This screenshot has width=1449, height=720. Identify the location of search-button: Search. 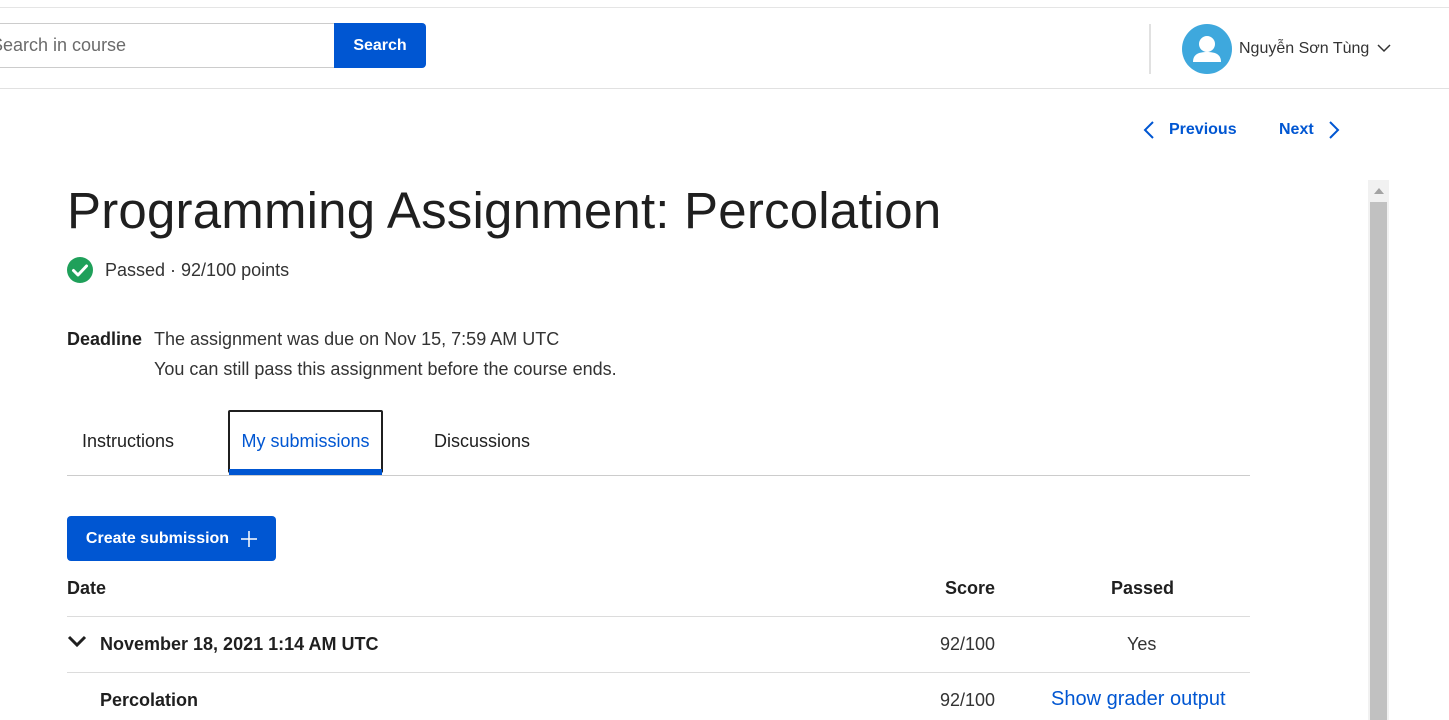
(380, 45).